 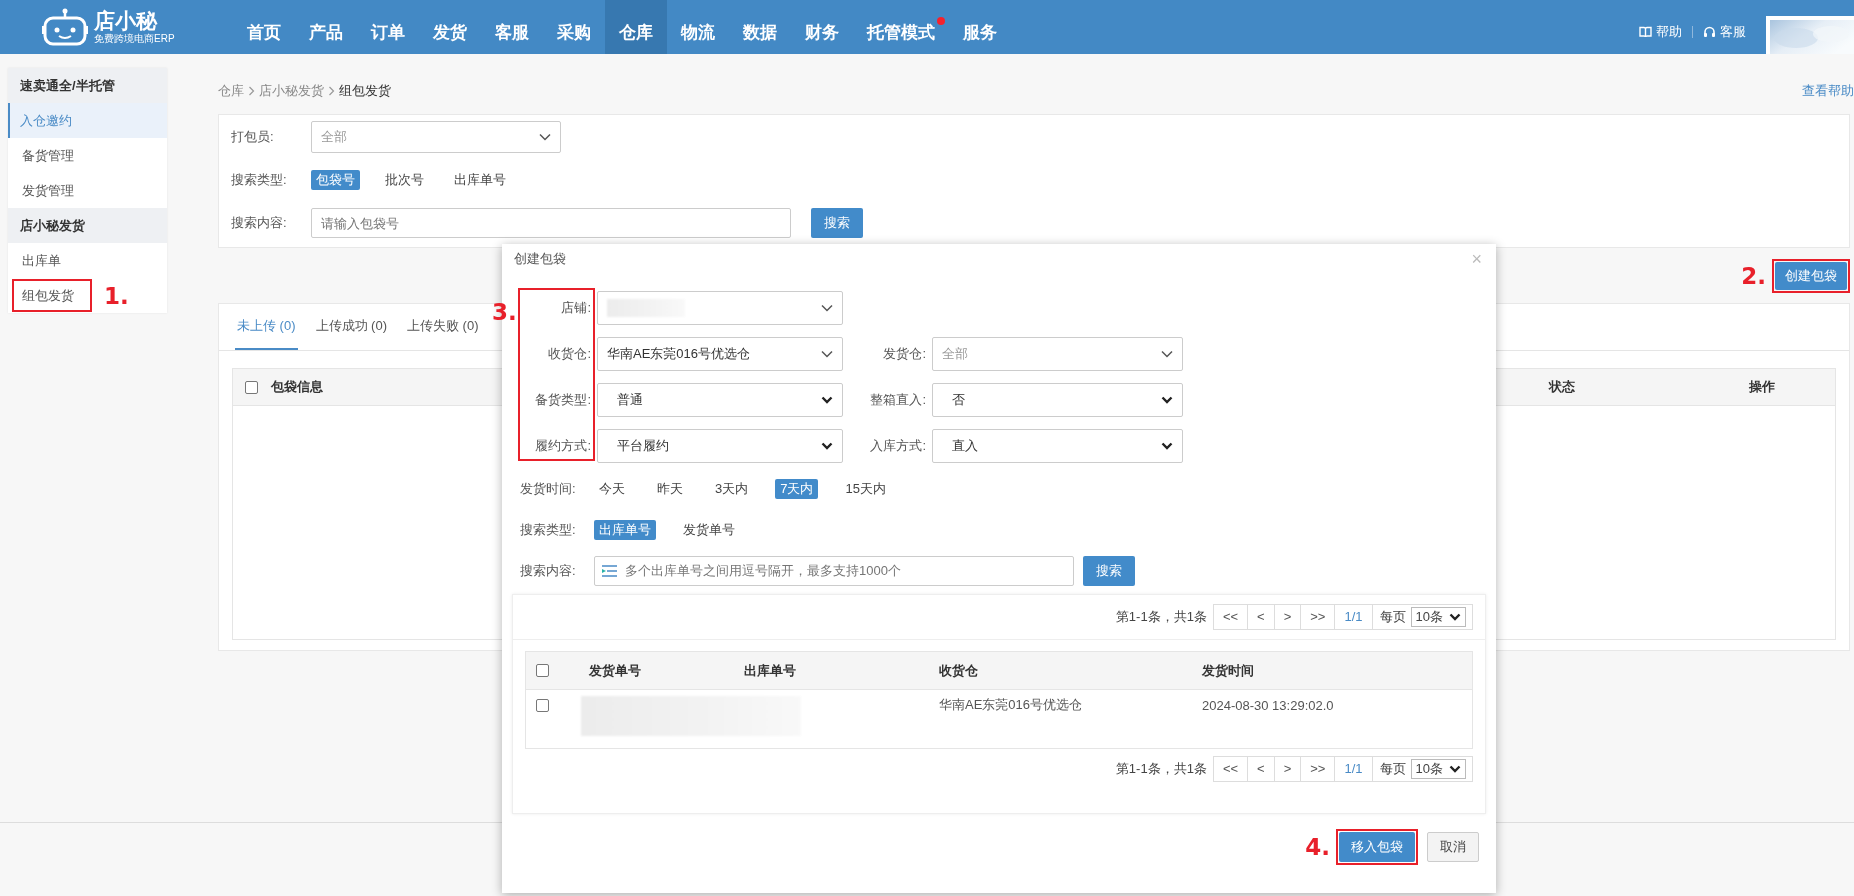 What do you see at coordinates (574, 27) in the screenshot?
I see `nav-item: 采购` at bounding box center [574, 27].